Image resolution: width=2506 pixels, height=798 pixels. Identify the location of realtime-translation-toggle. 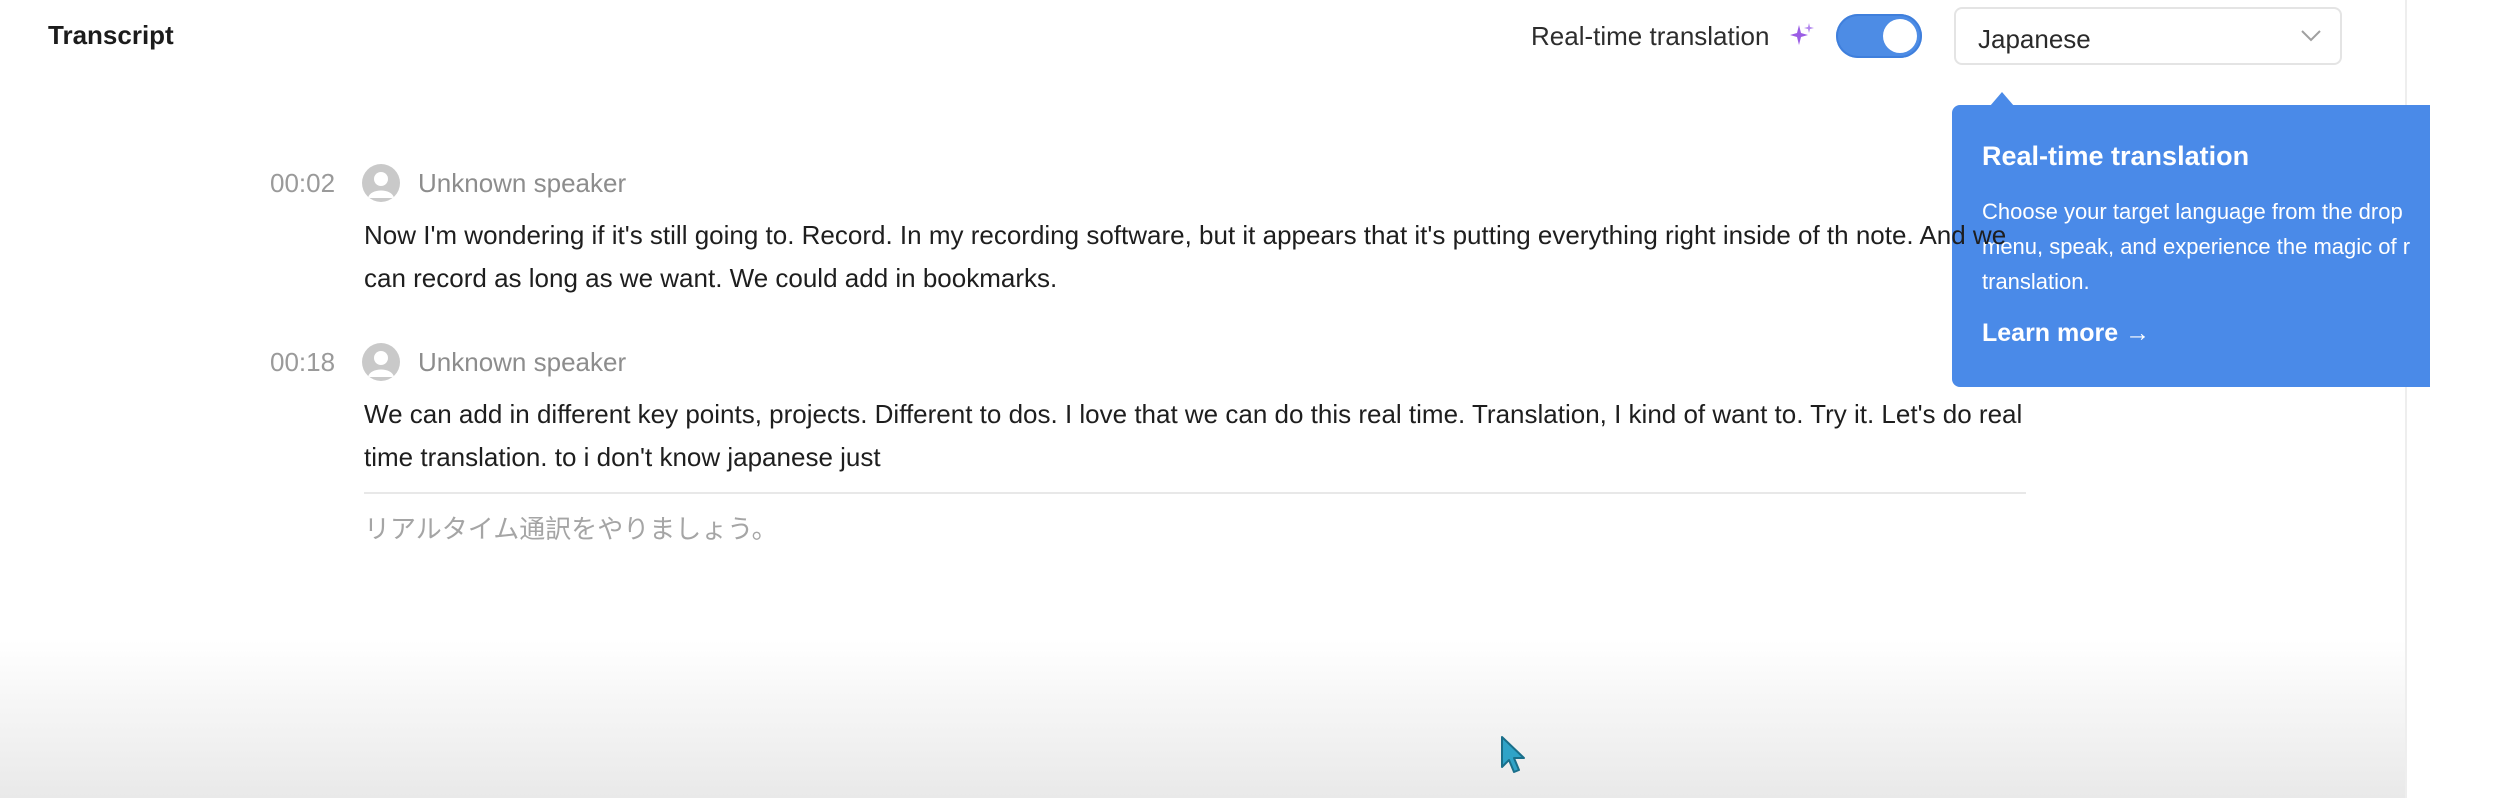
(1879, 36).